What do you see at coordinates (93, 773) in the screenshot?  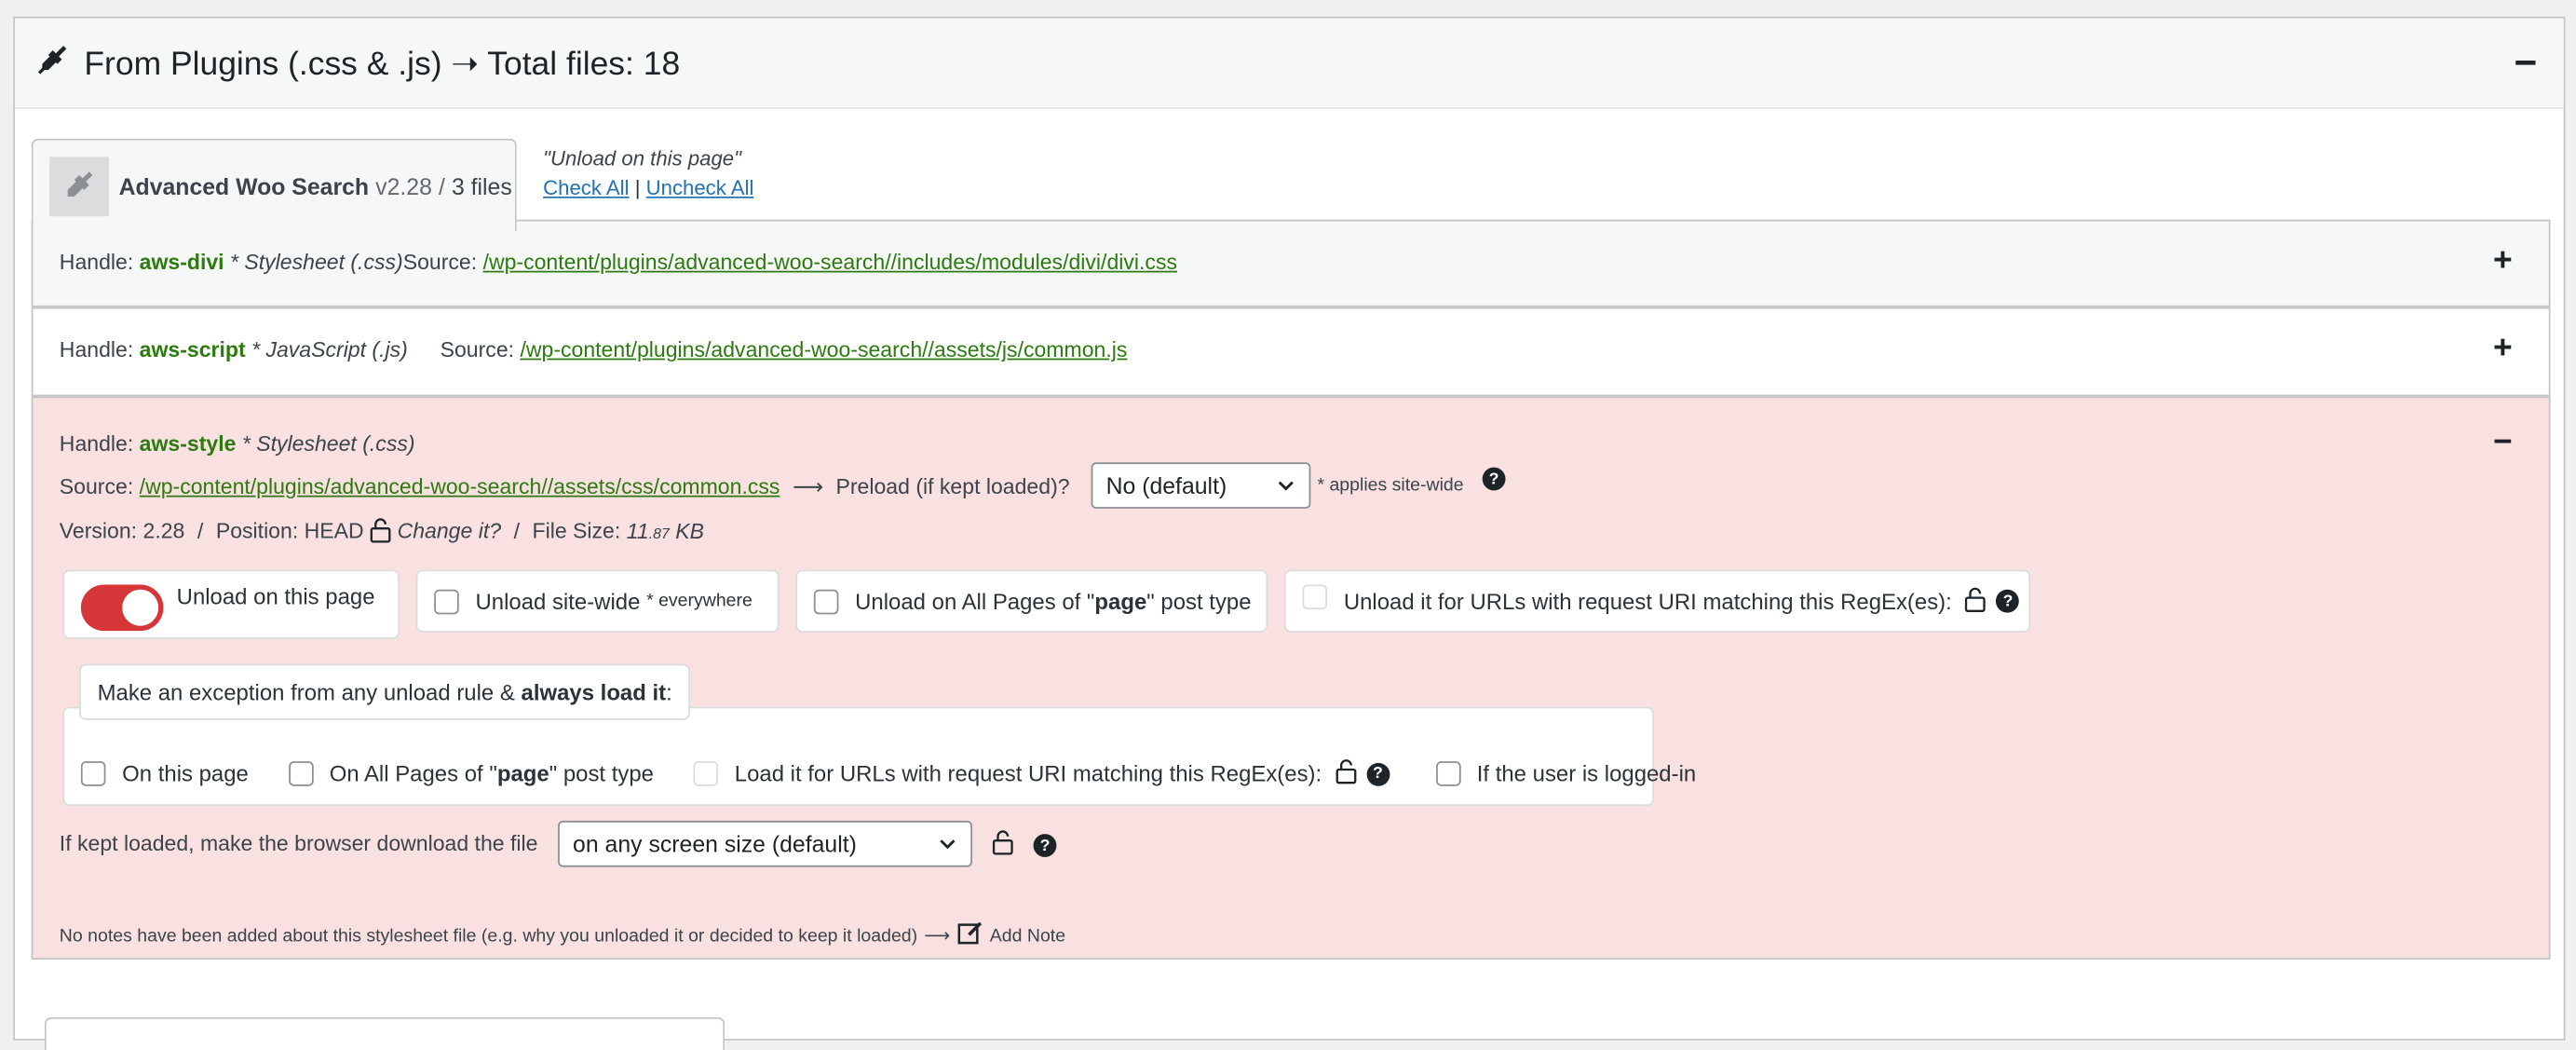 I see `load-on-page-checkbox` at bounding box center [93, 773].